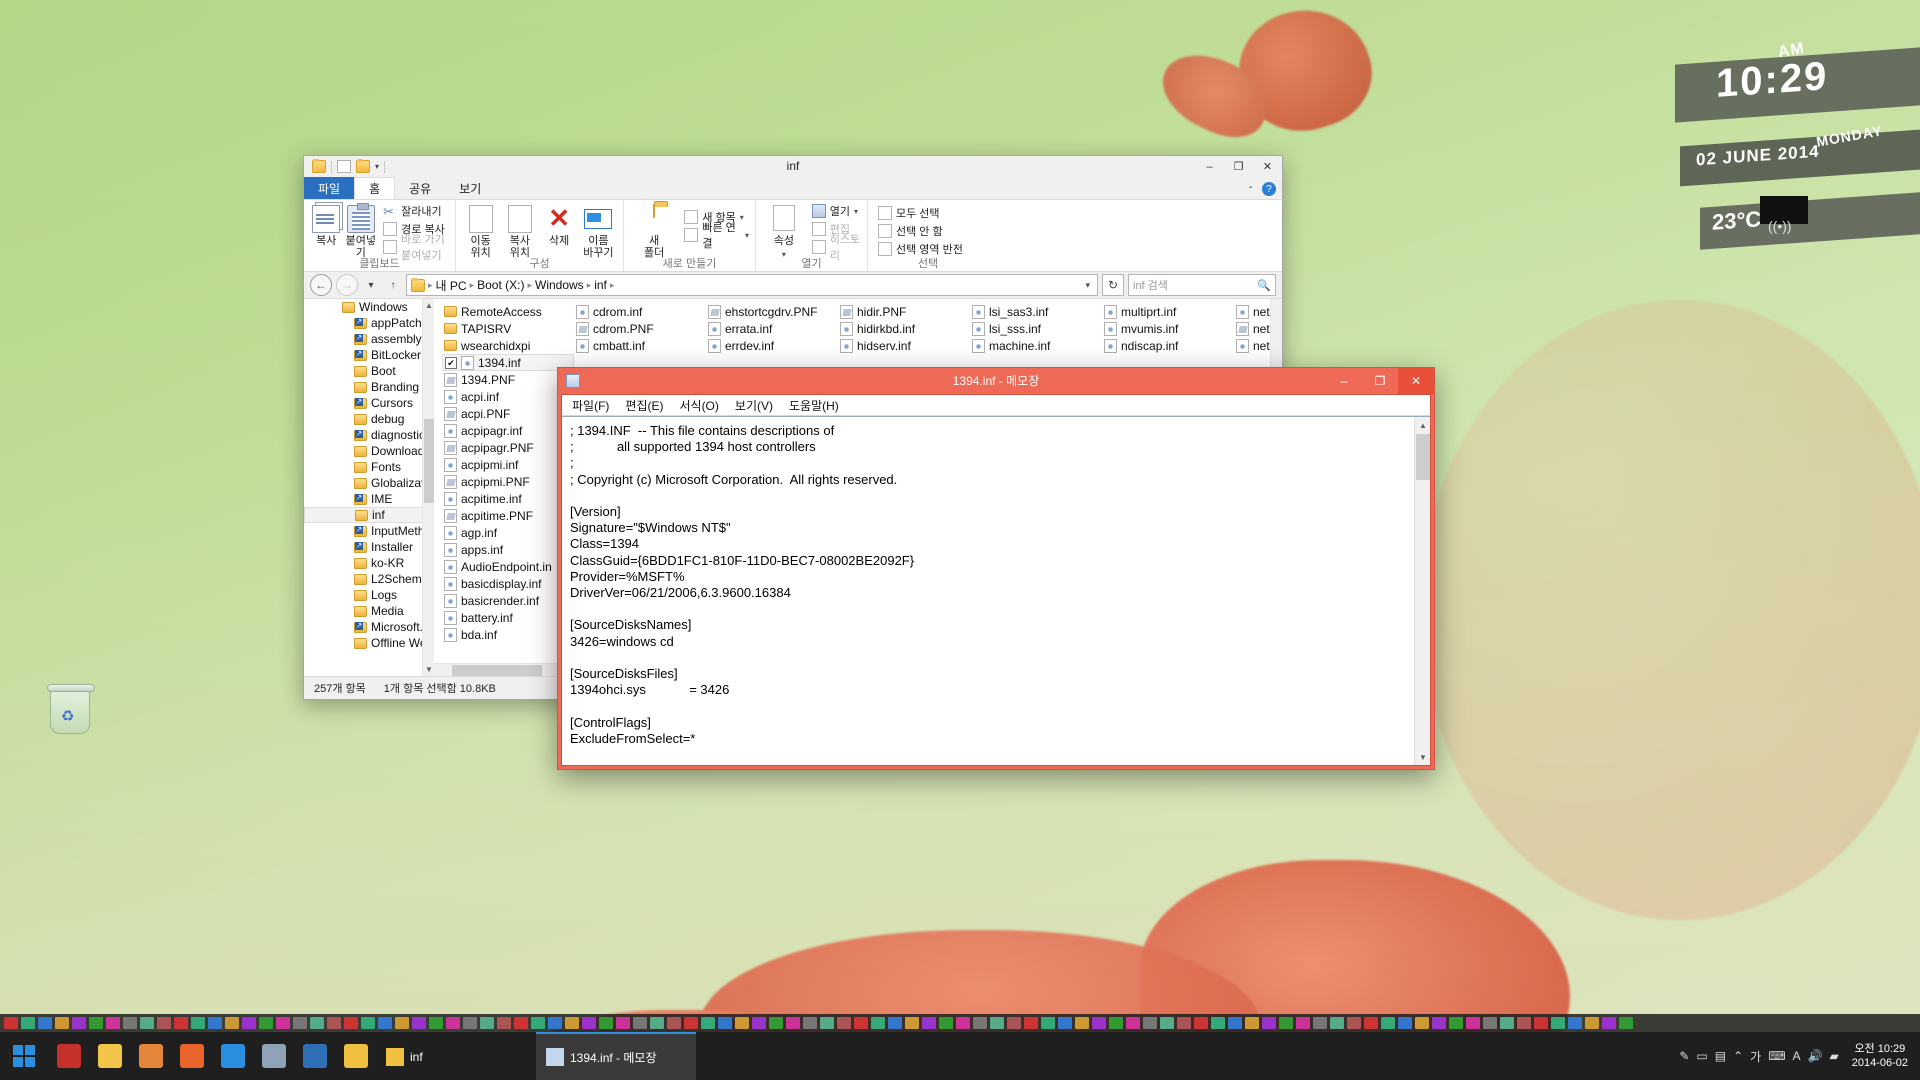 This screenshot has width=1920, height=1080. I want to click on breadcrumb: ▸ 내 PC ▸ Boot (X:) ▸ Windows ▸ inf ▸ ▾, so click(752, 285).